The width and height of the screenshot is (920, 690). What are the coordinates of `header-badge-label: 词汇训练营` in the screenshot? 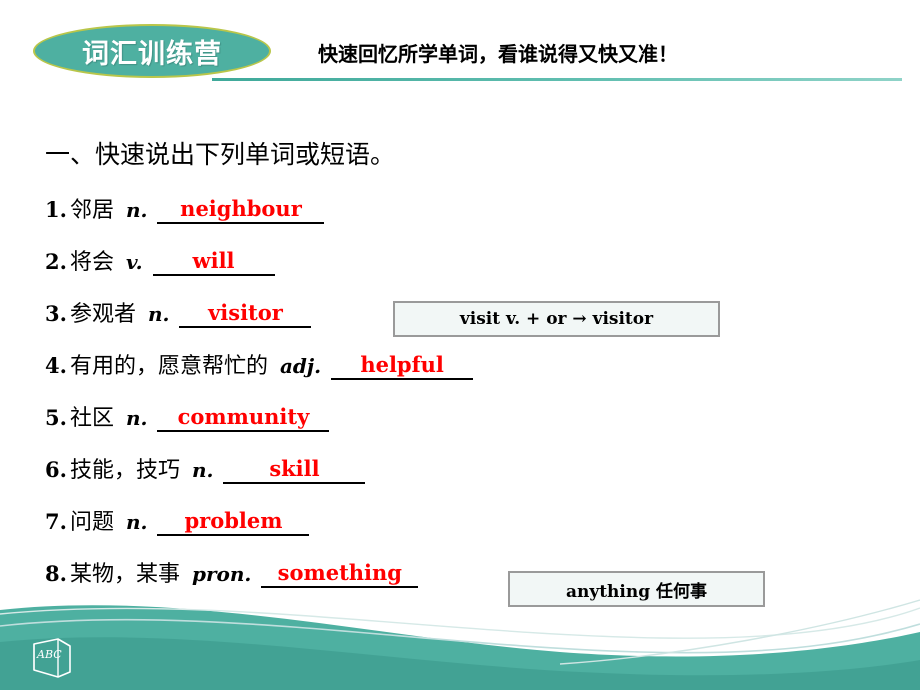 It's located at (152, 54).